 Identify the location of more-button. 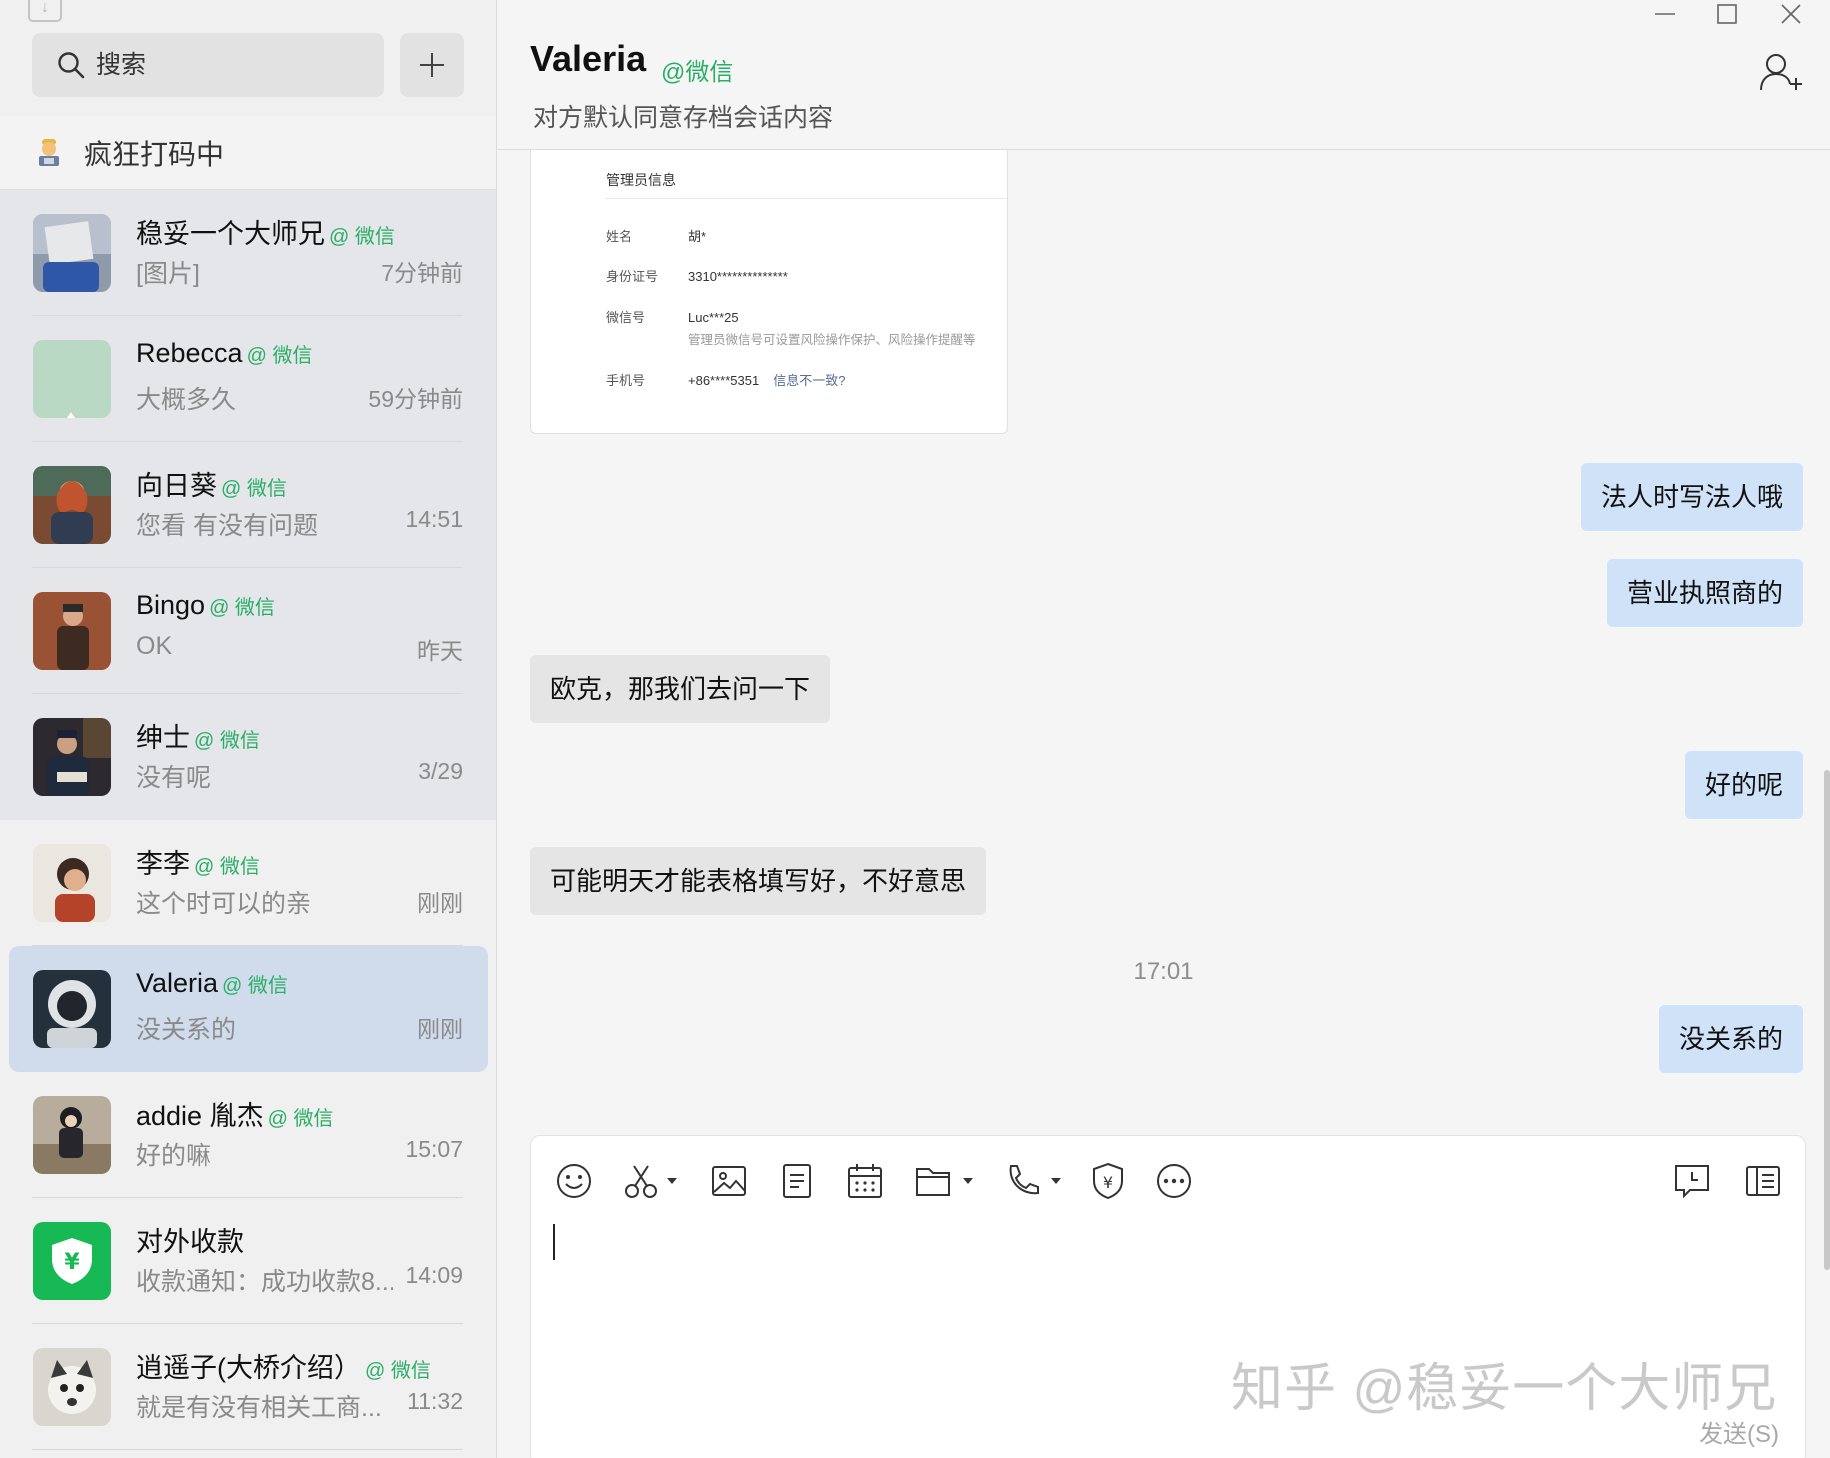
(1174, 1181).